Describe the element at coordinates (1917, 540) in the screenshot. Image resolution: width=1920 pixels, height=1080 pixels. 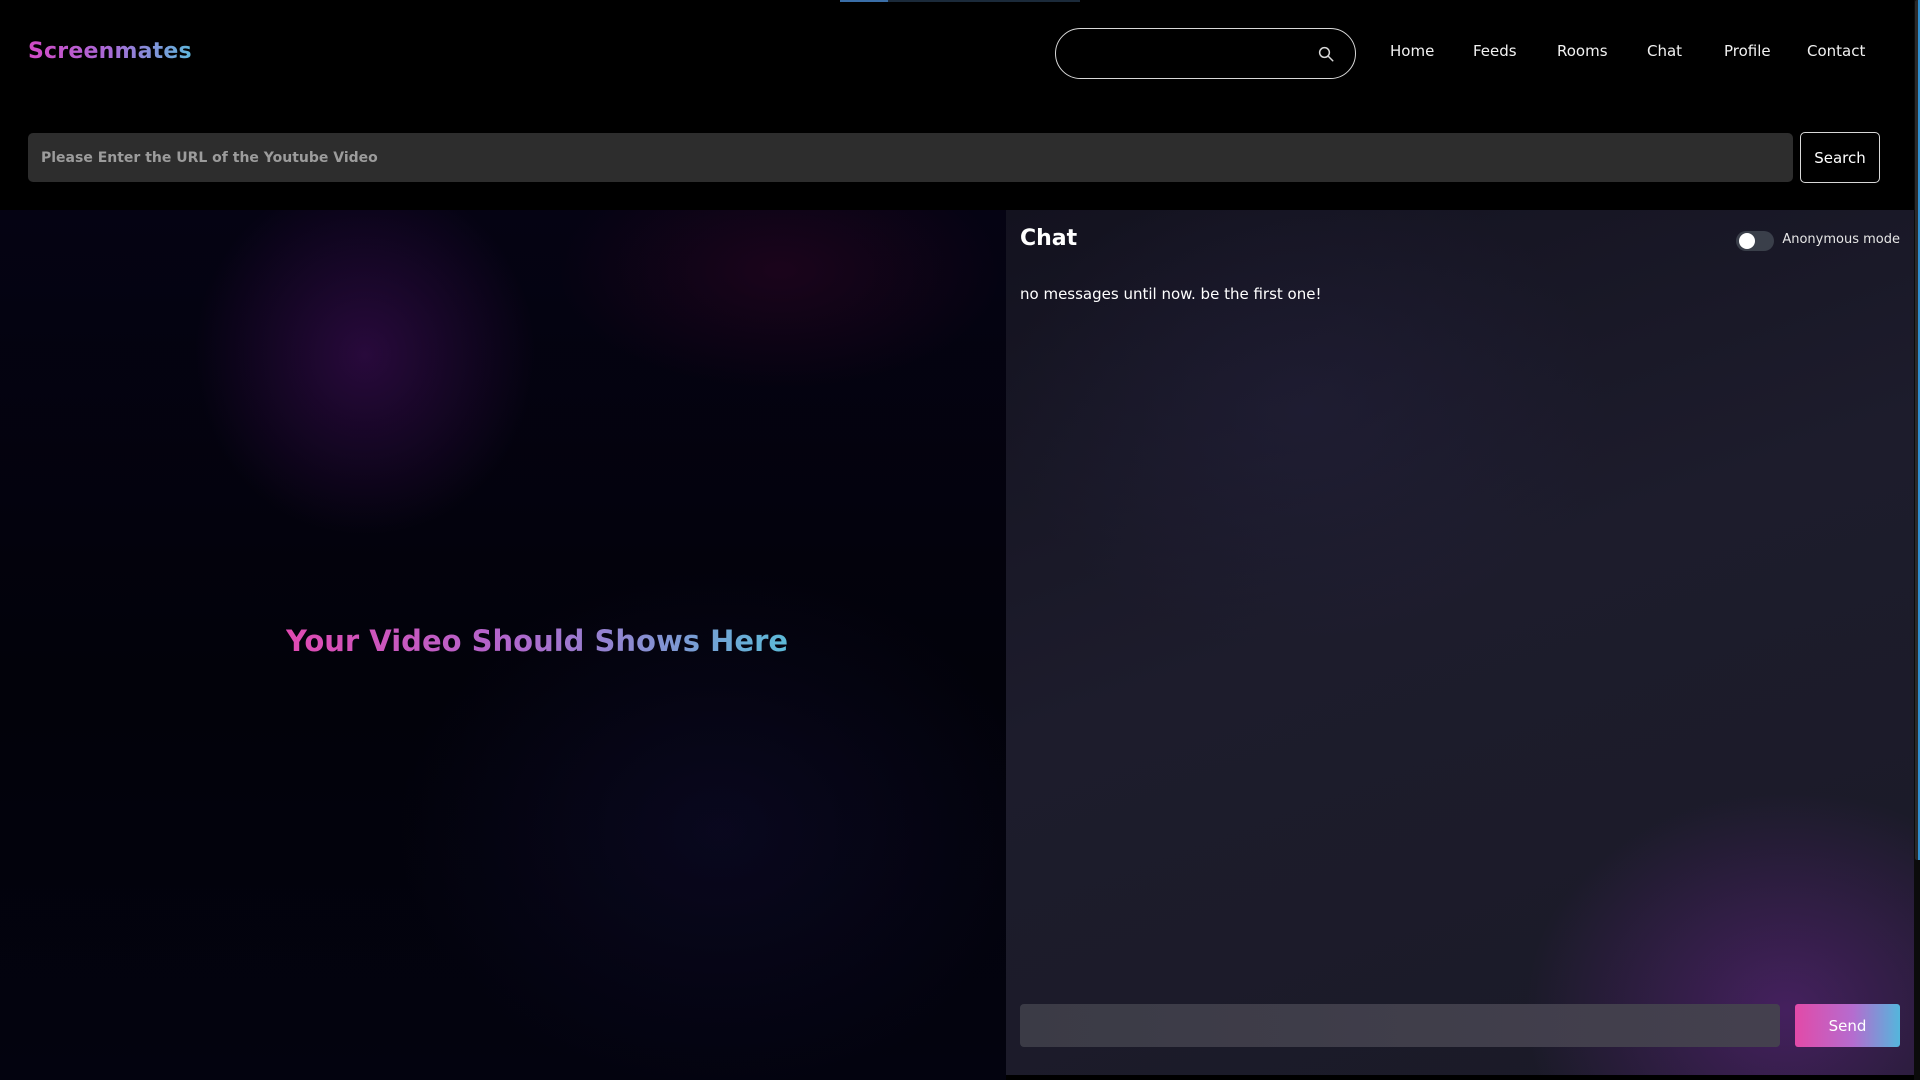
I see `page-scrollbar` at that location.